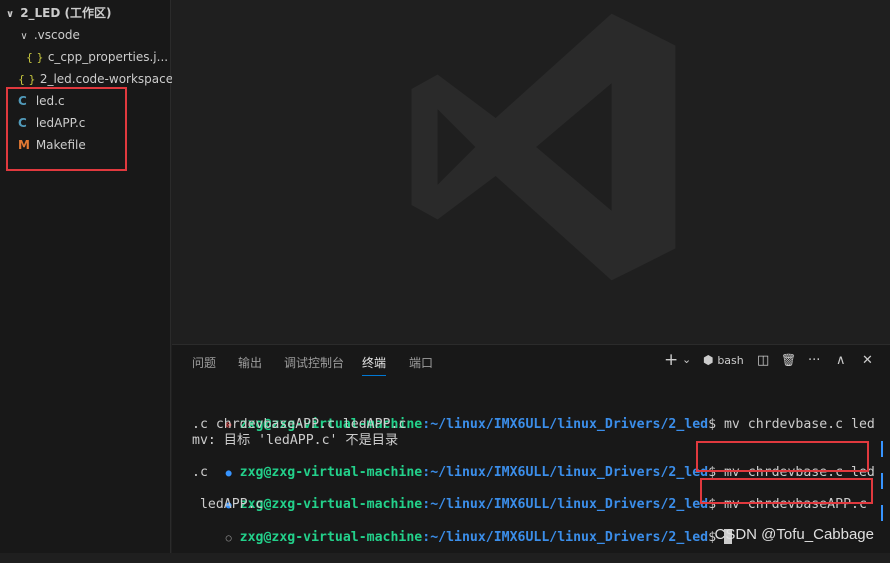 The image size is (890, 563). I want to click on file-label: 2_led.code-workspace, so click(106, 79).